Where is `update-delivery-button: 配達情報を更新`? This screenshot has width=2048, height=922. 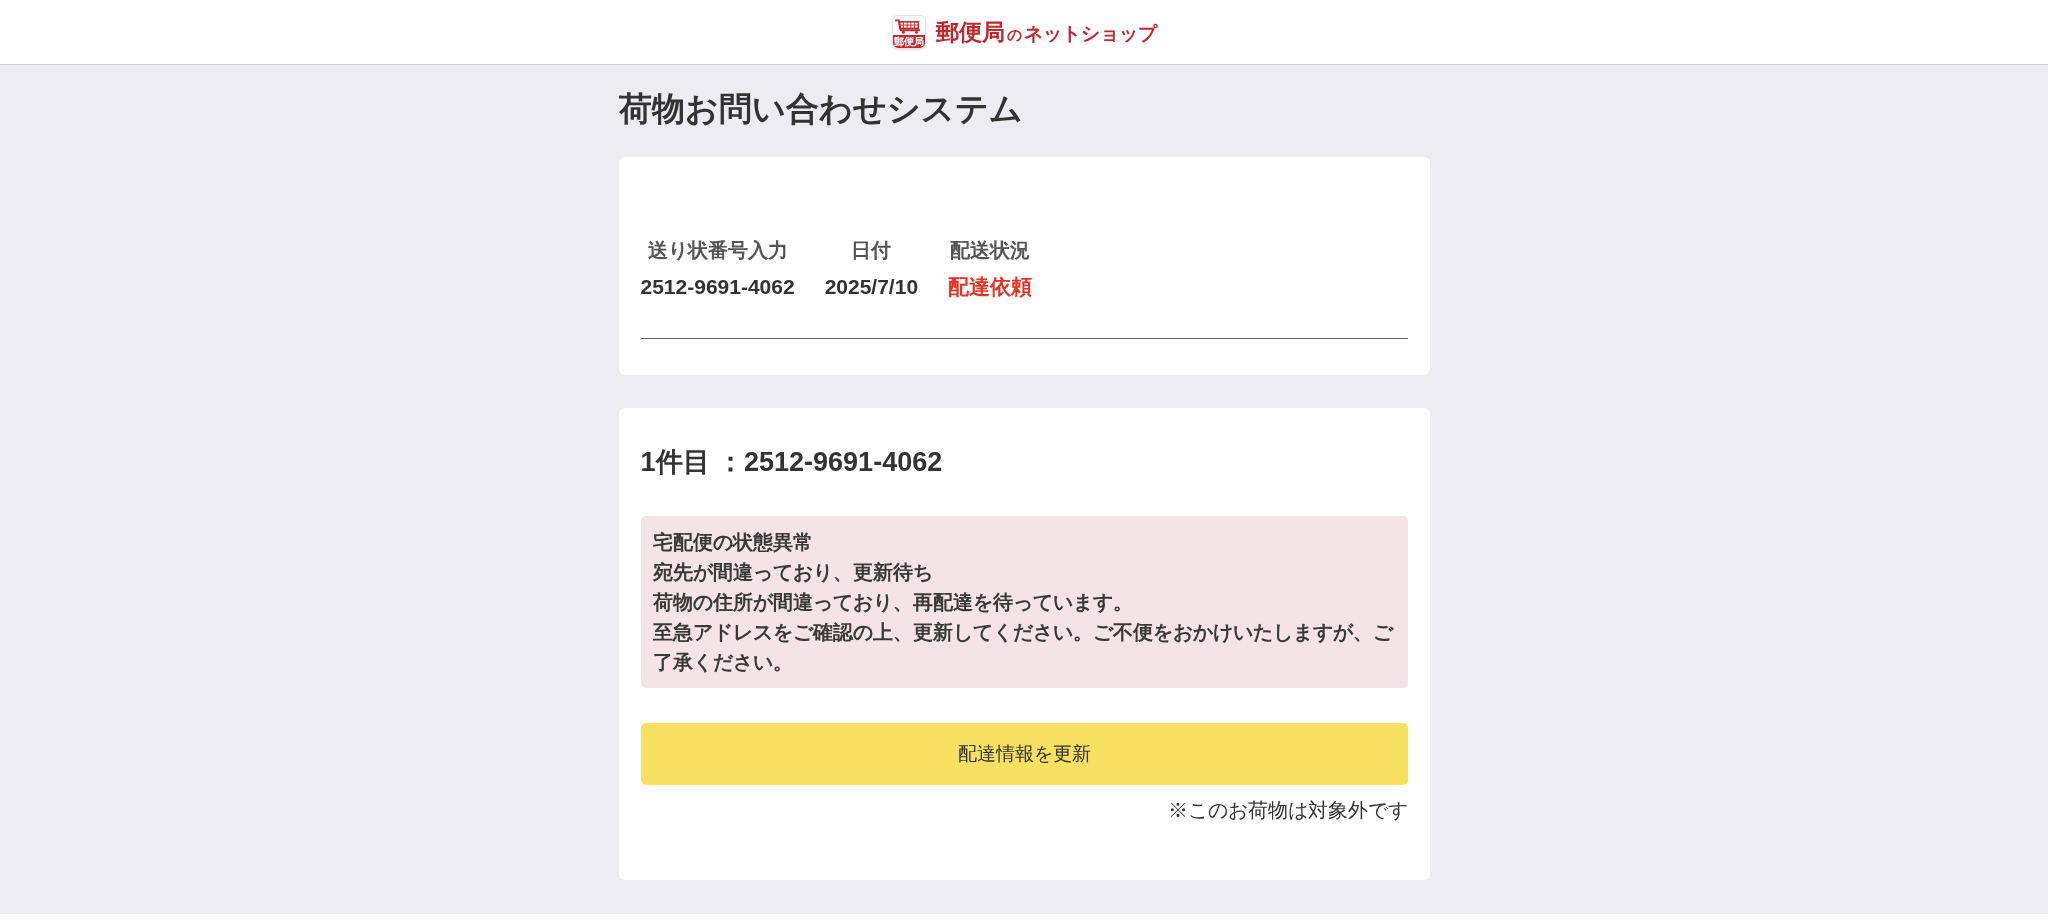
update-delivery-button: 配達情報を更新 is located at coordinates (1024, 754).